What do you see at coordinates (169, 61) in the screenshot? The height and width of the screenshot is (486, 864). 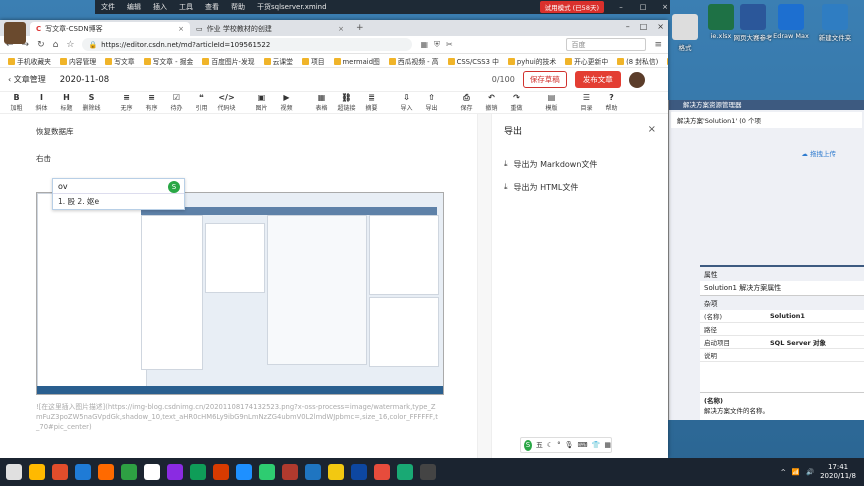 I see `bookmark-item: 写文章 - 掘金` at bounding box center [169, 61].